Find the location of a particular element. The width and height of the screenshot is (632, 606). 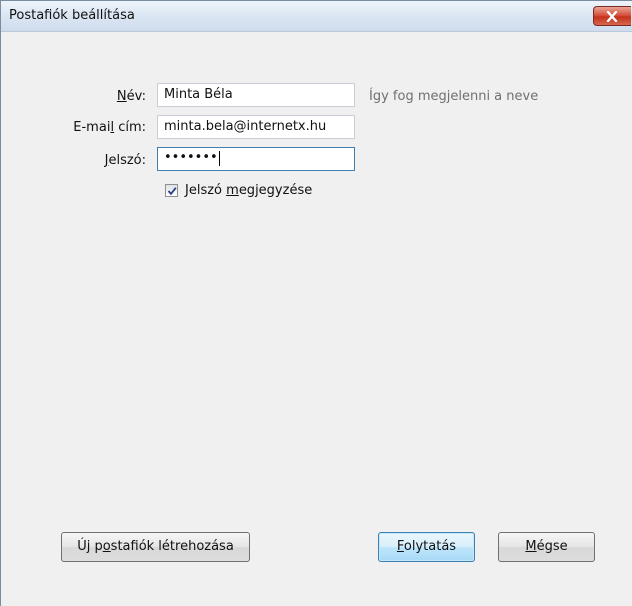

password-input-value: ••••••• is located at coordinates (191, 157).